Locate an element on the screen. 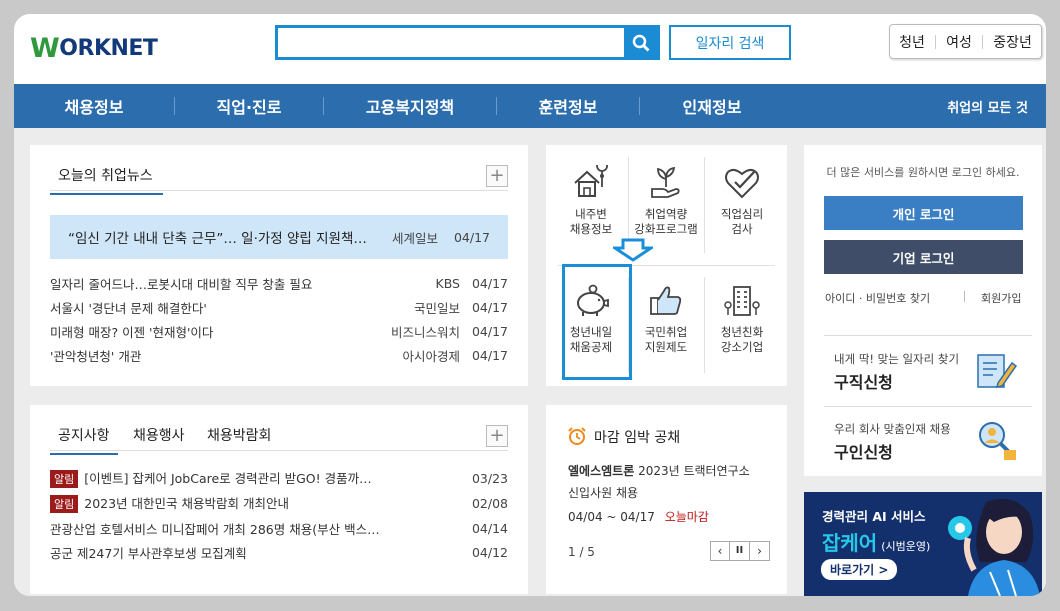  house-location-icon is located at coordinates (591, 181).